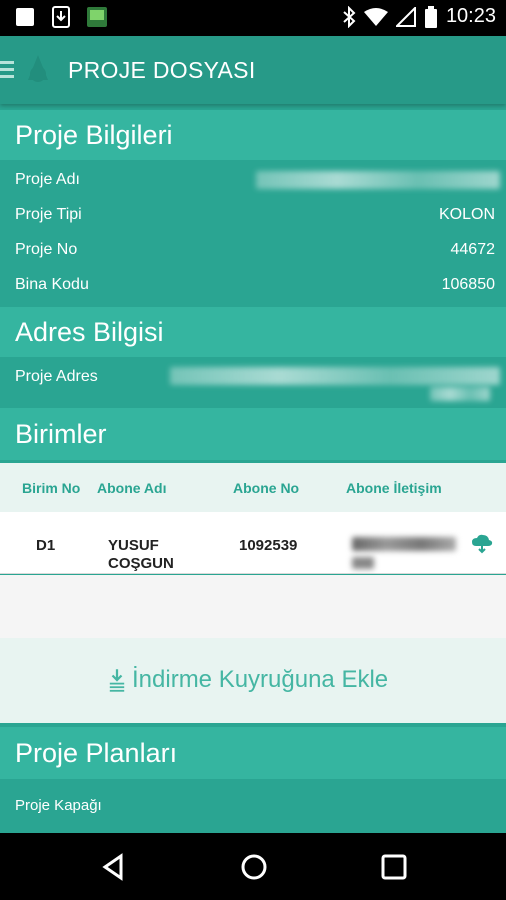 The height and width of the screenshot is (900, 506). What do you see at coordinates (266, 488) in the screenshot?
I see `column-header: Abone No` at bounding box center [266, 488].